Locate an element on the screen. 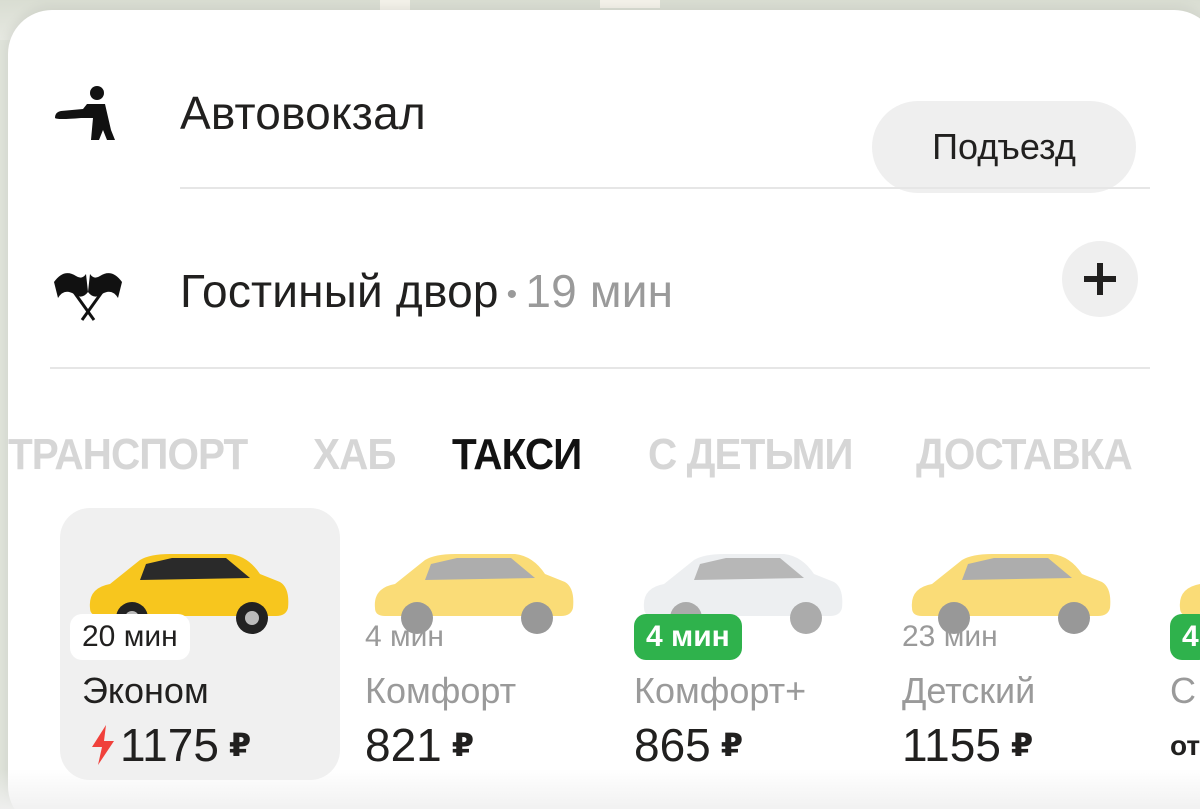 Image resolution: width=1200 pixels, height=809 pixels. bottom-fade is located at coordinates (600, 789).